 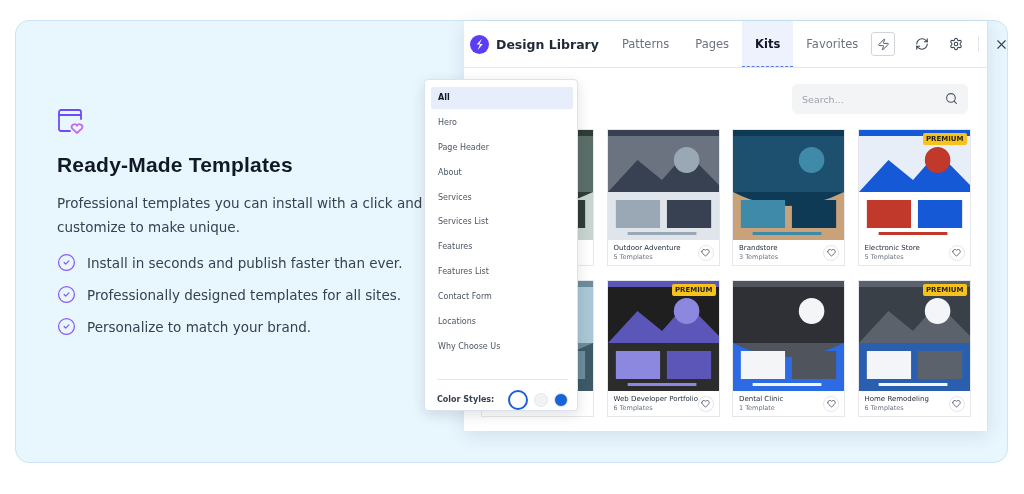 What do you see at coordinates (245, 262) in the screenshot?
I see `feature-bullet: Install in seconds and publish faster than ever.` at bounding box center [245, 262].